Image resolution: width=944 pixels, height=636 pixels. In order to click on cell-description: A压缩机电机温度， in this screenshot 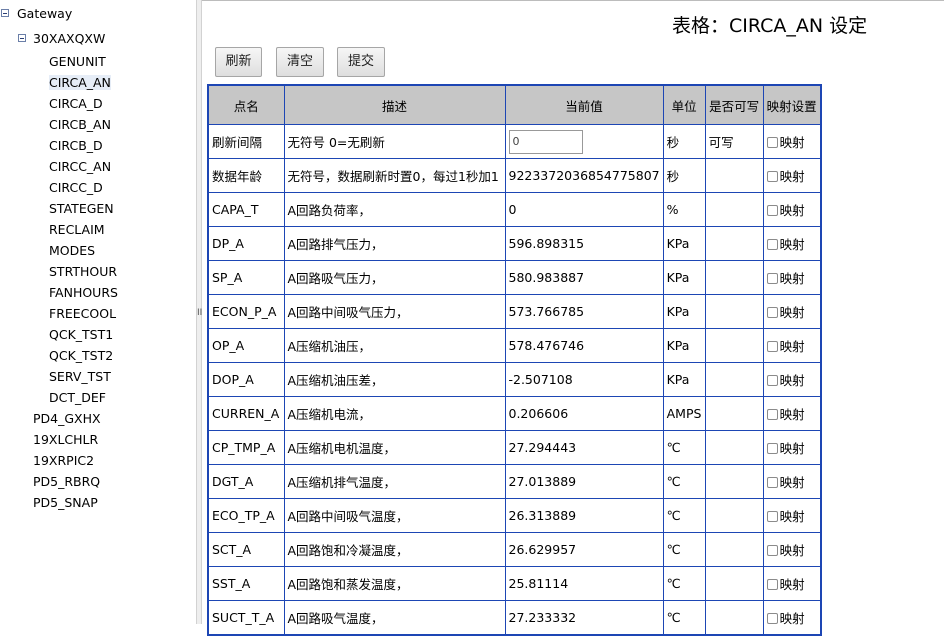, I will do `click(394, 447)`.